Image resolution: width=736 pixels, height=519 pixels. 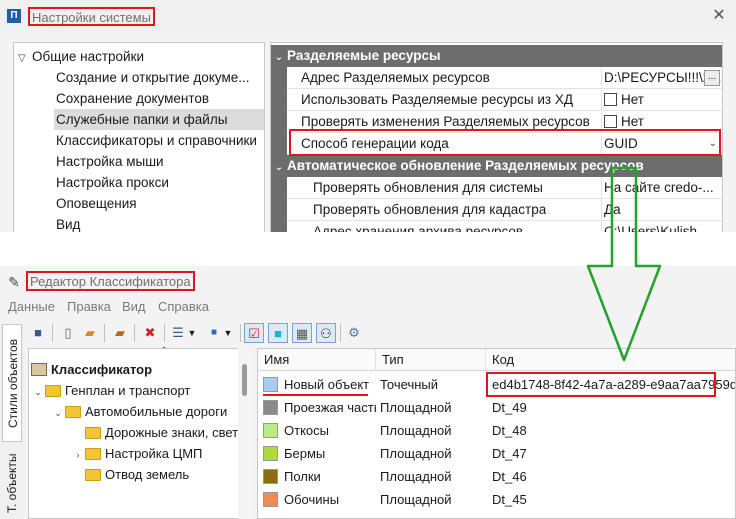 What do you see at coordinates (496, 57) in the screenshot?
I see `category-shared-resources: ⌄ Разделяемые ресурсы` at bounding box center [496, 57].